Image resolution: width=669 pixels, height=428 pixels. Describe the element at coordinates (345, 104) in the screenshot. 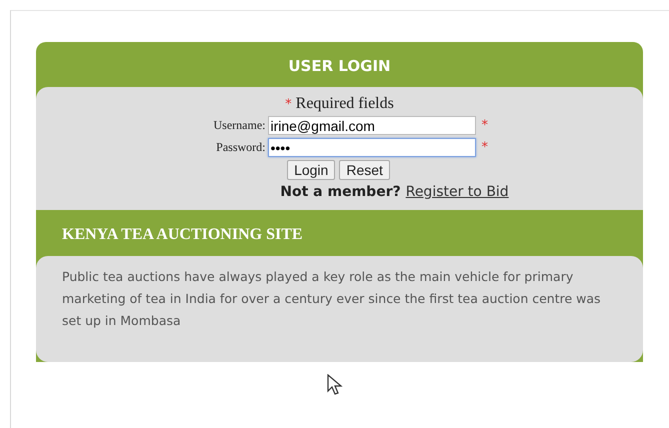

I see `required-note: Required fields` at that location.